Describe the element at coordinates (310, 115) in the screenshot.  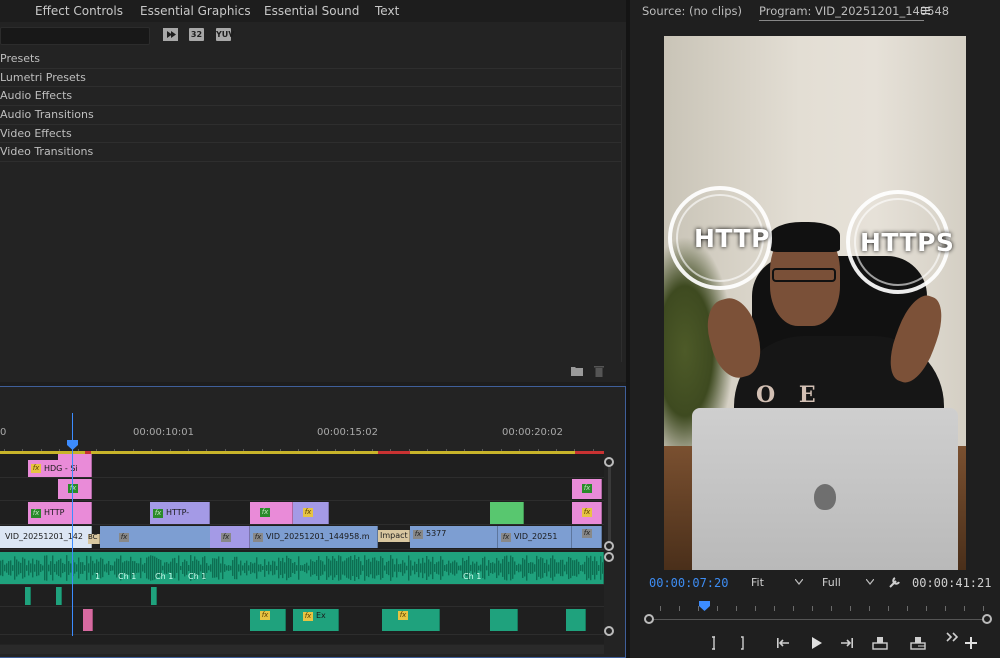
I see `folder-audio-transitions: Audio Transitions` at that location.